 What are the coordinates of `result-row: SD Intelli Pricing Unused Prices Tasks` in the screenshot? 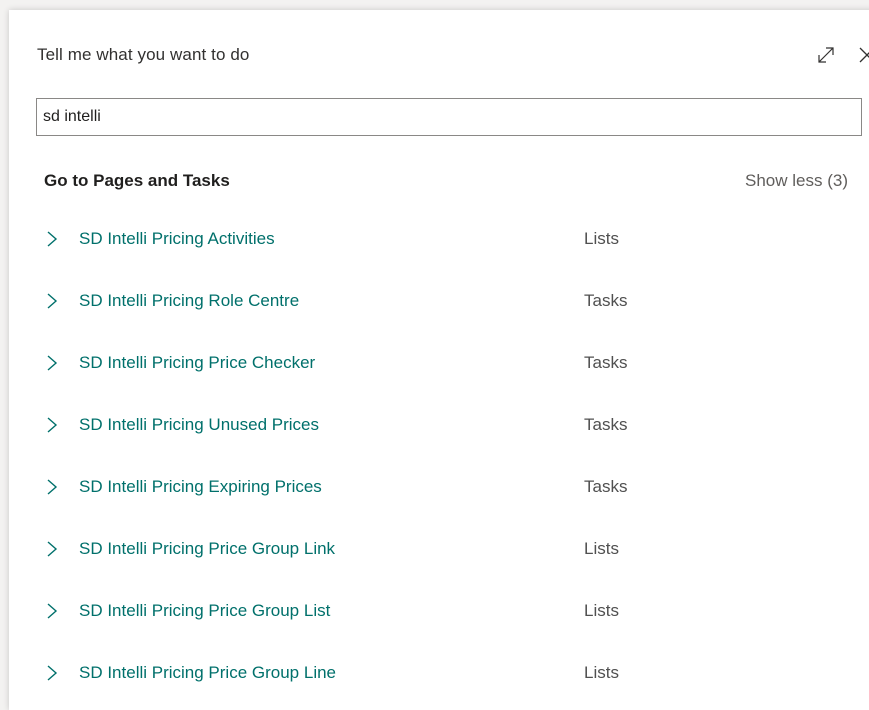 It's located at (434, 425).